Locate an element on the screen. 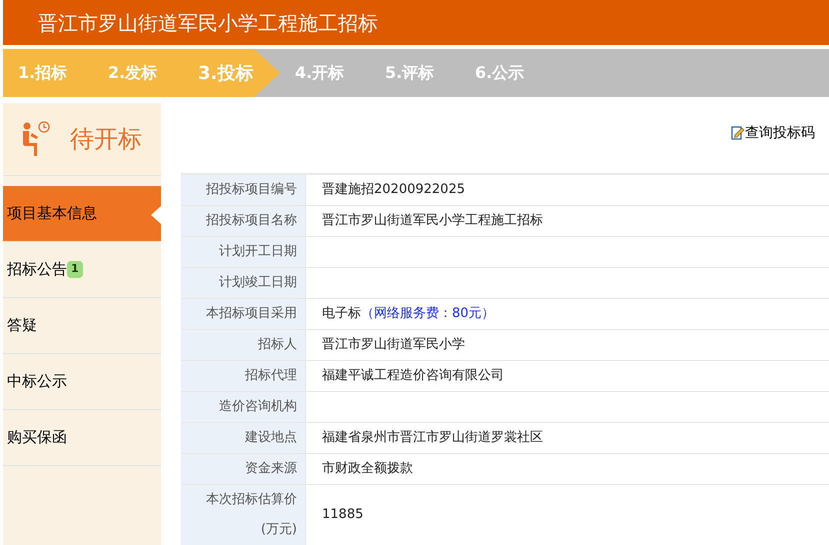 This screenshot has width=829, height=545. field-label: 本招标项目采用 is located at coordinates (251, 314).